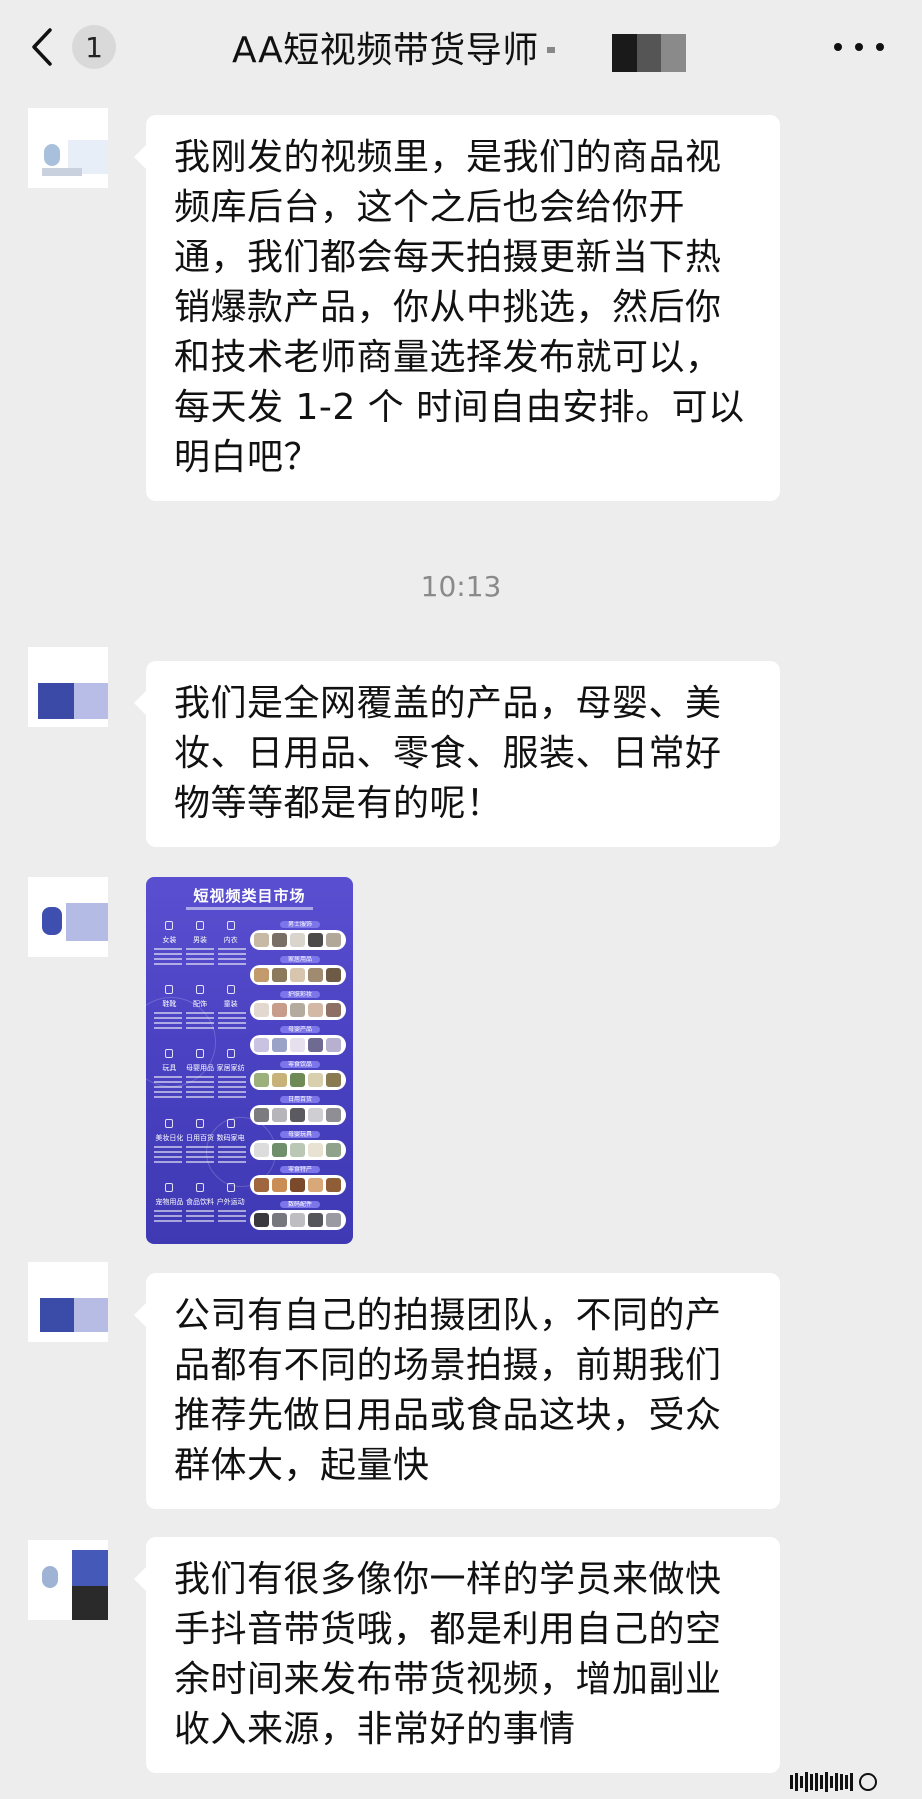 The width and height of the screenshot is (922, 1799). I want to click on product-tag: 零食特产, so click(300, 1169).